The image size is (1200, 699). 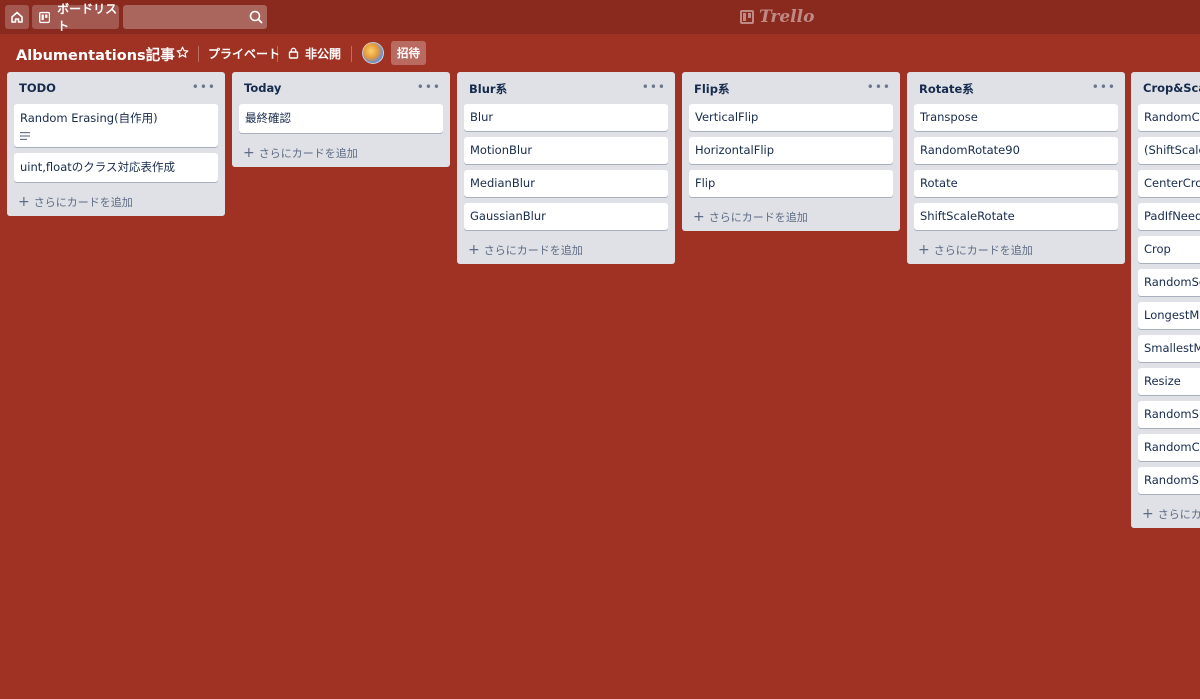 I want to click on card: Transpose, so click(x=1016, y=117).